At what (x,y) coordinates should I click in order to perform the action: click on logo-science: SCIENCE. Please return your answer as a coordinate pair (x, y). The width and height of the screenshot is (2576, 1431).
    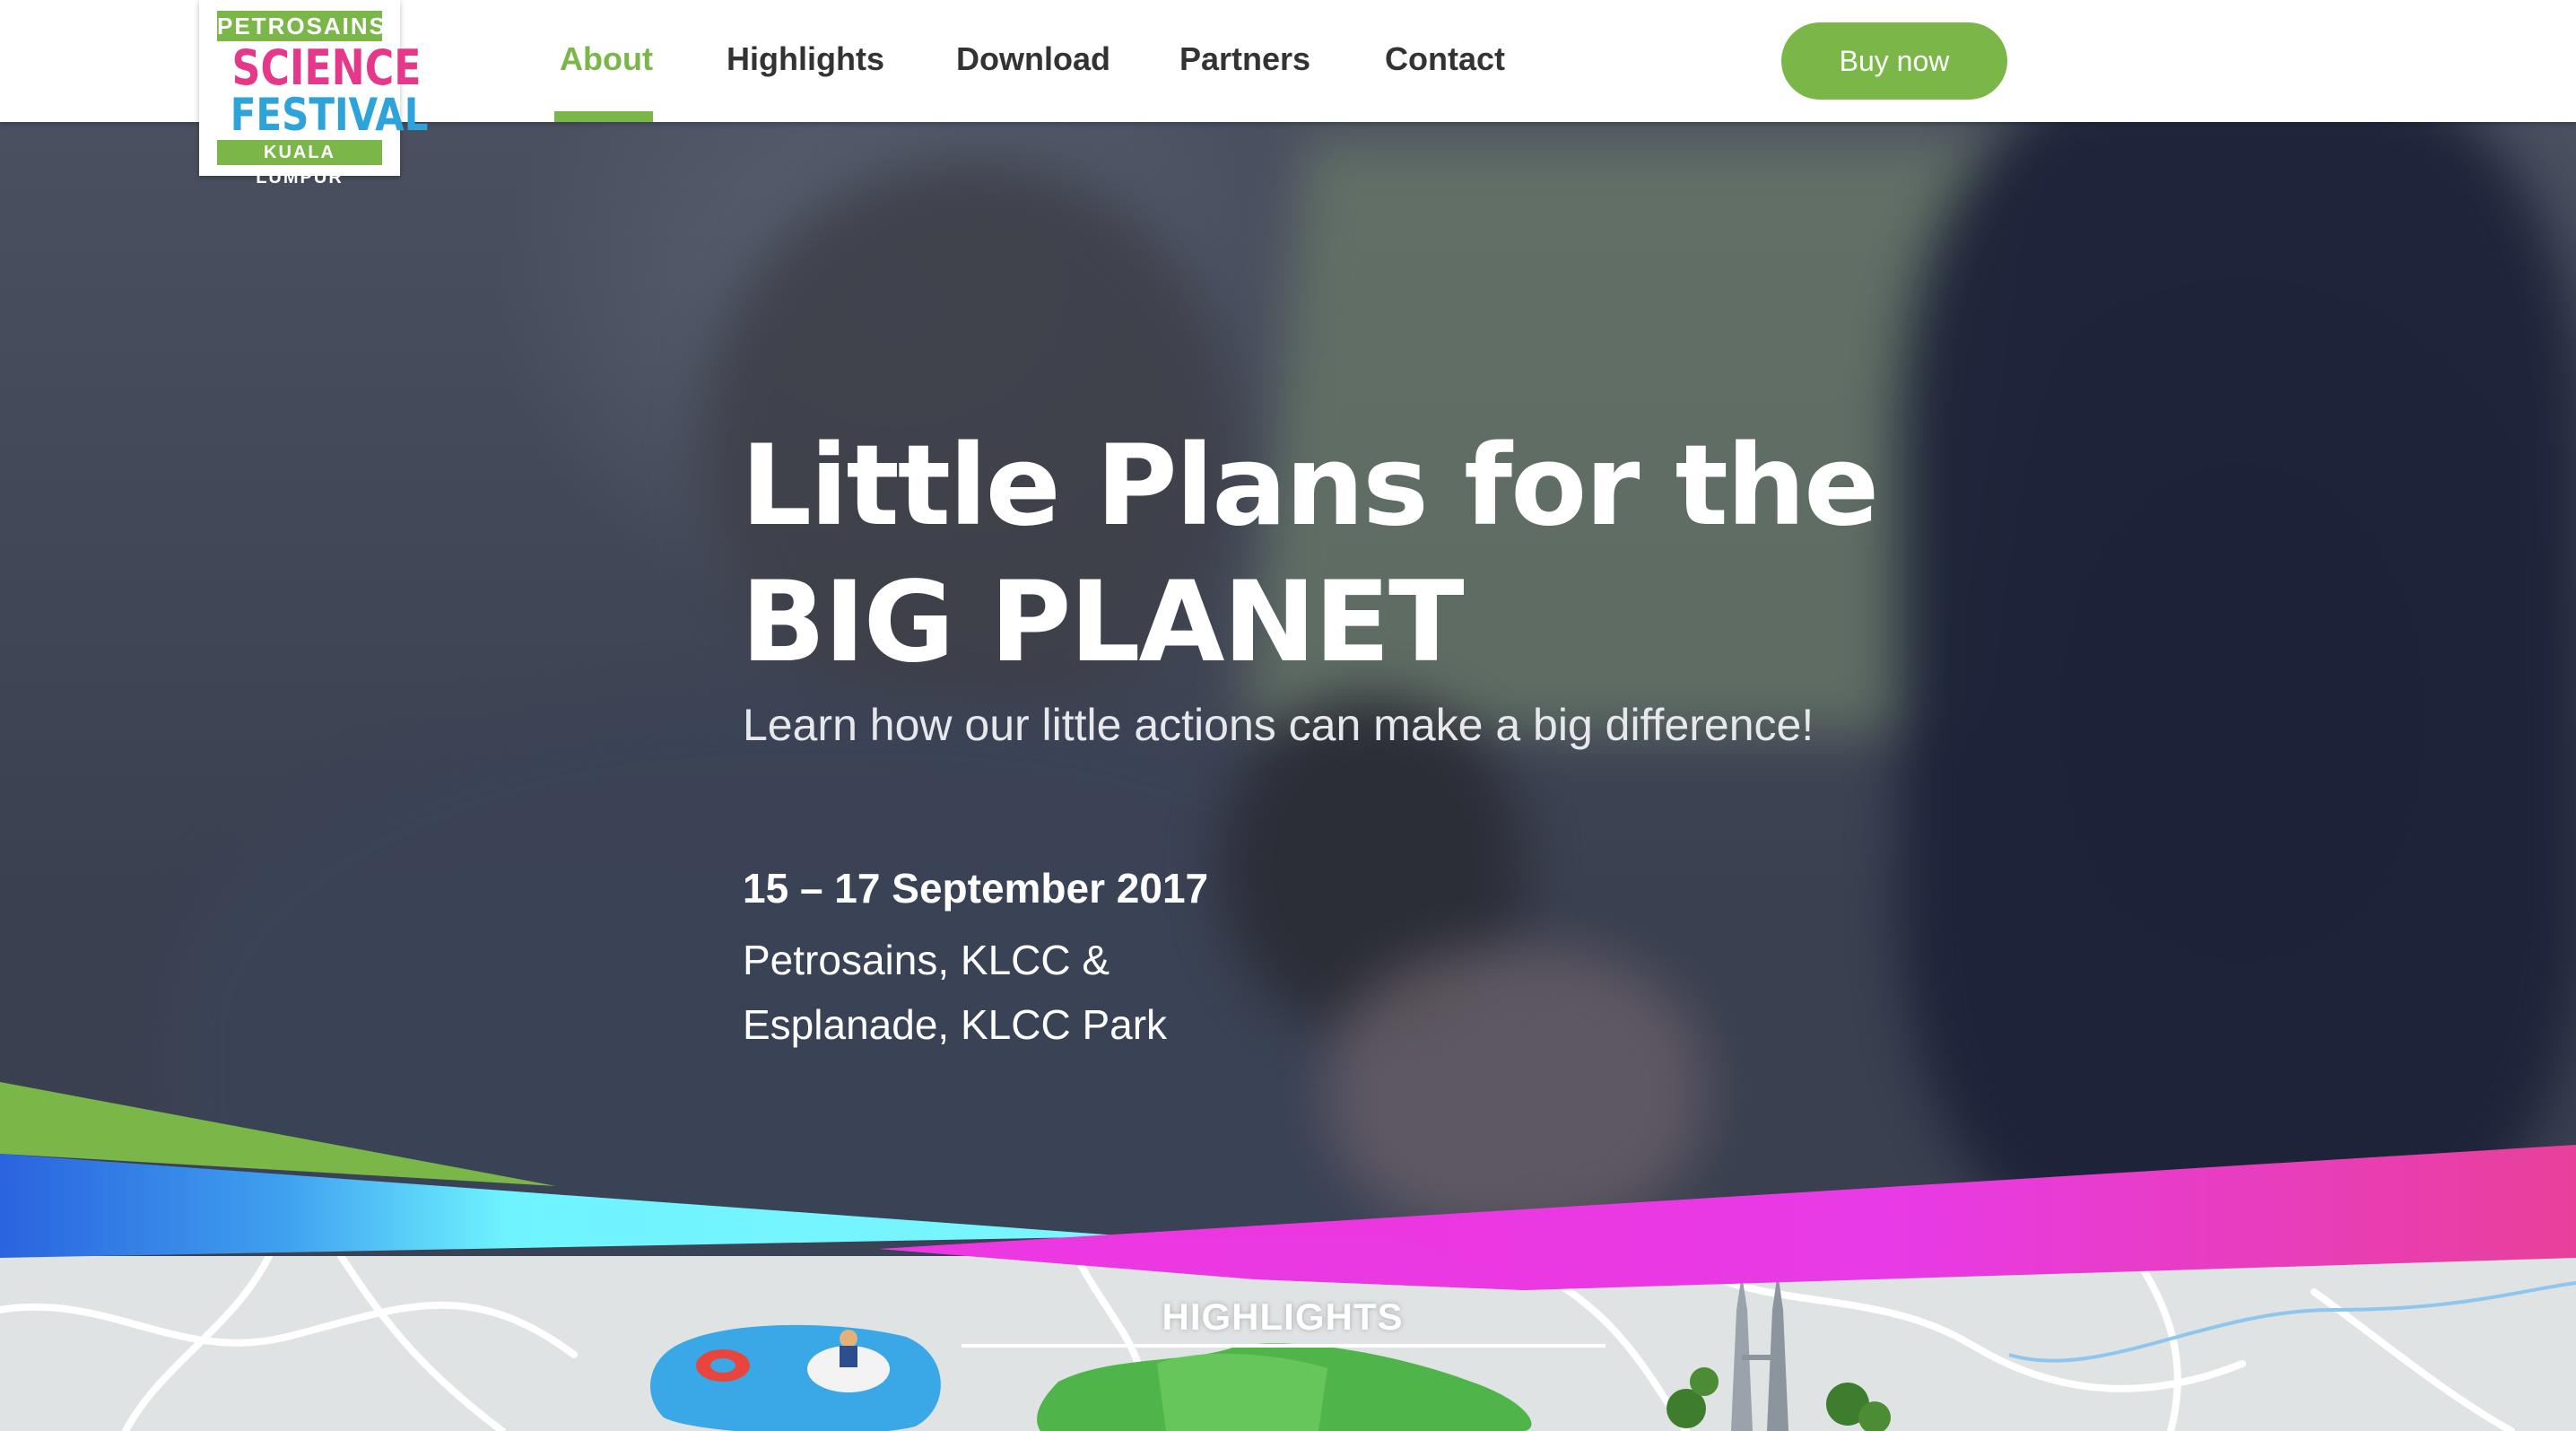
    Looking at the image, I should click on (326, 68).